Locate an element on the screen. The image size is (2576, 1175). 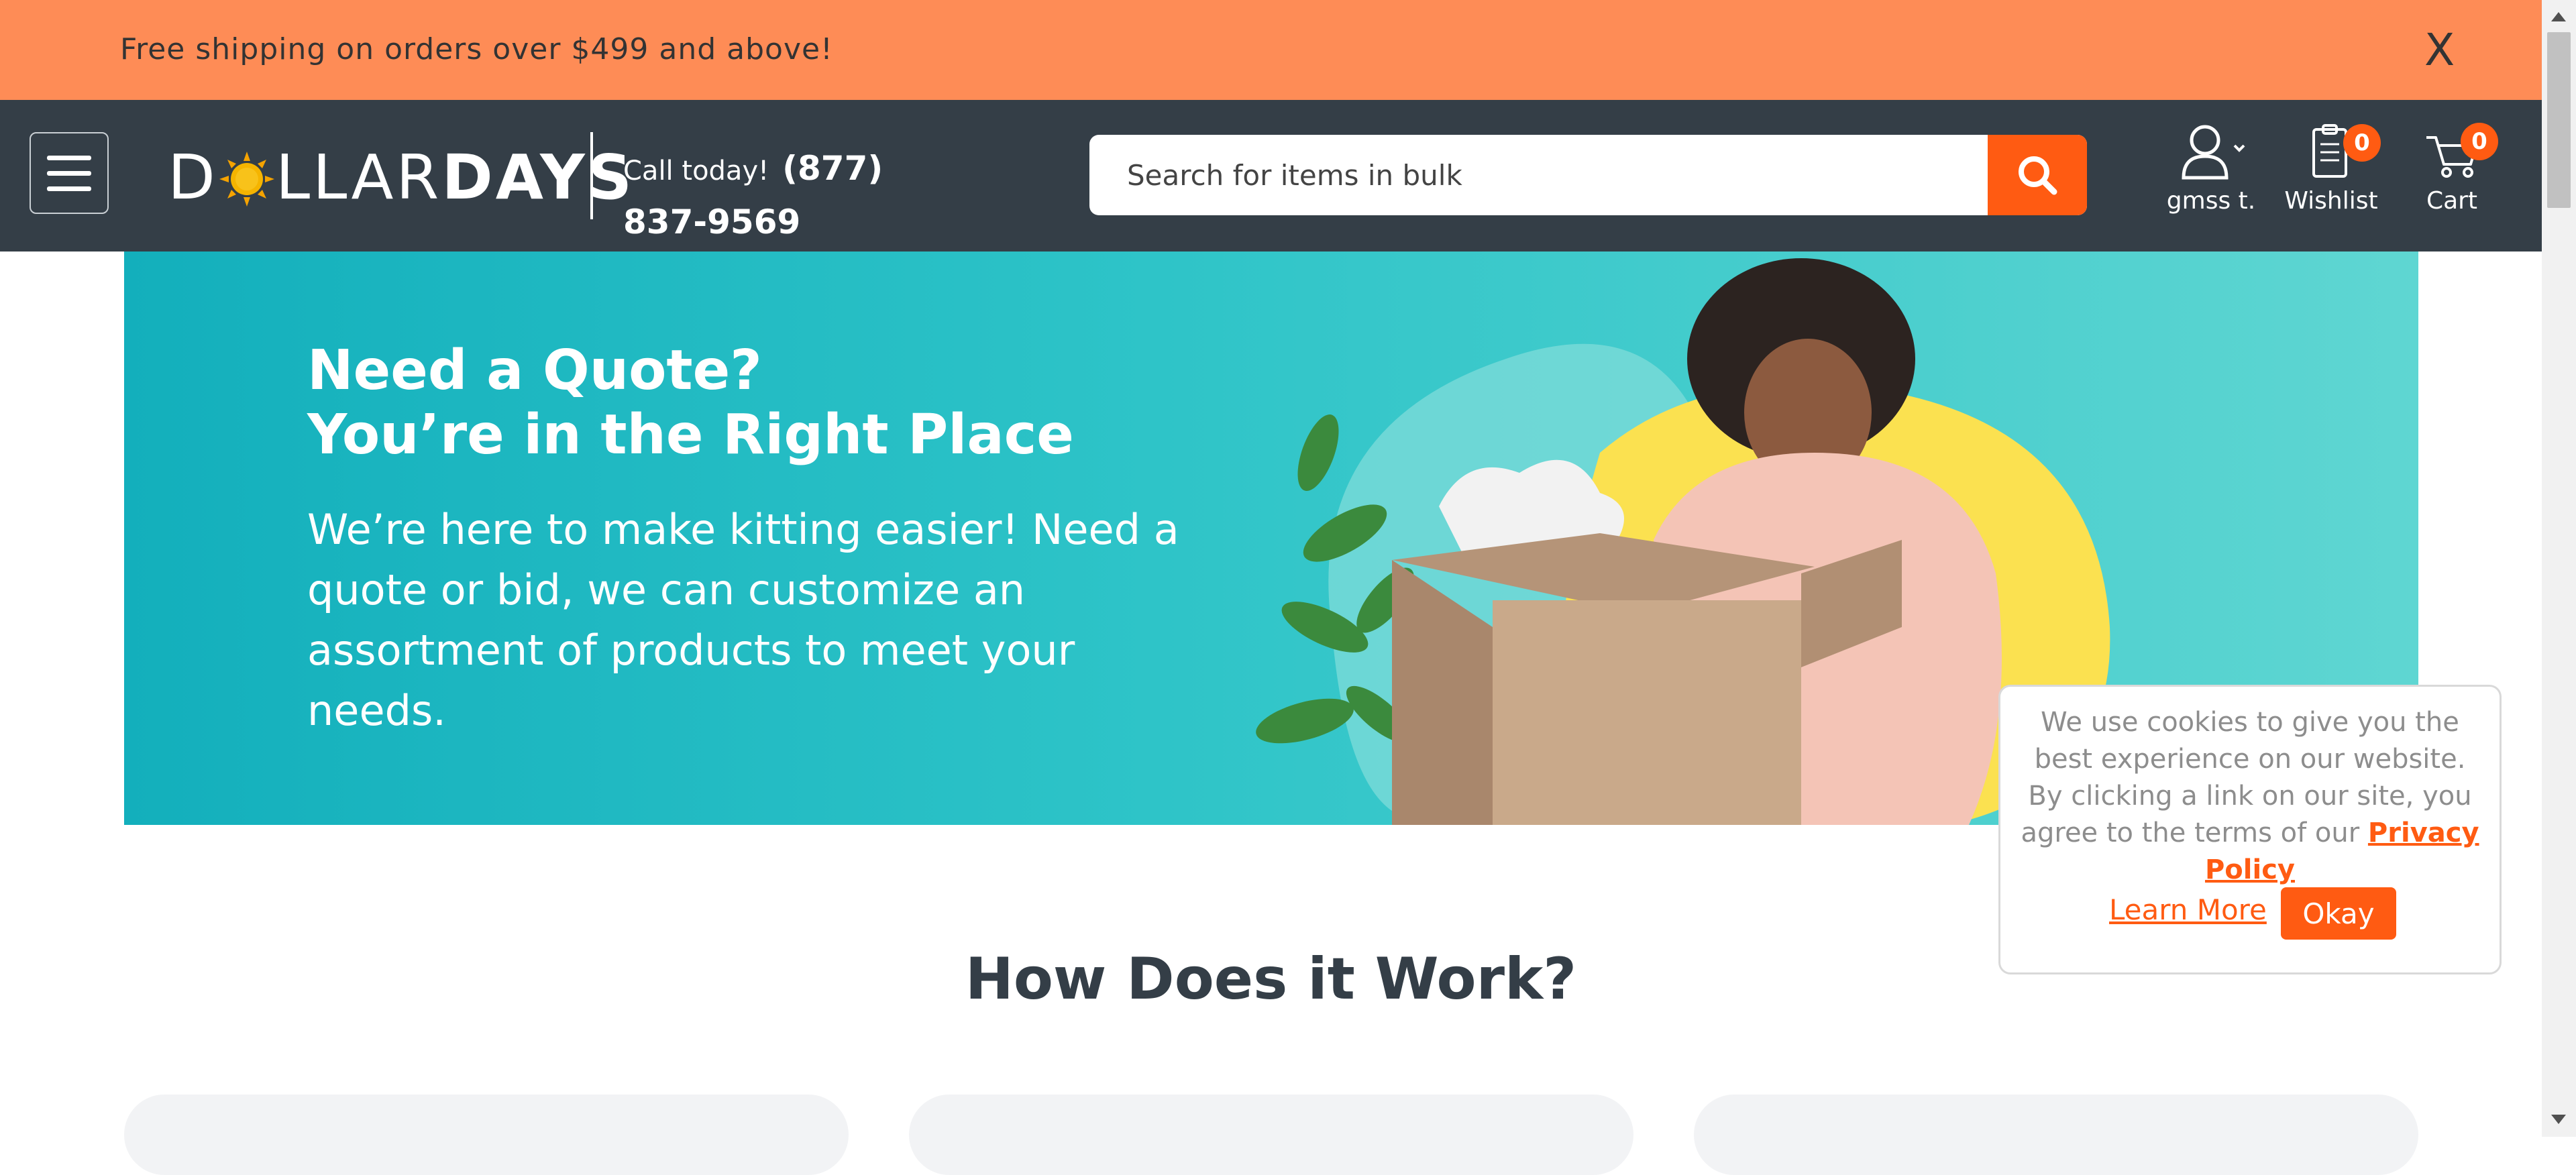
search-button is located at coordinates (2037, 175).